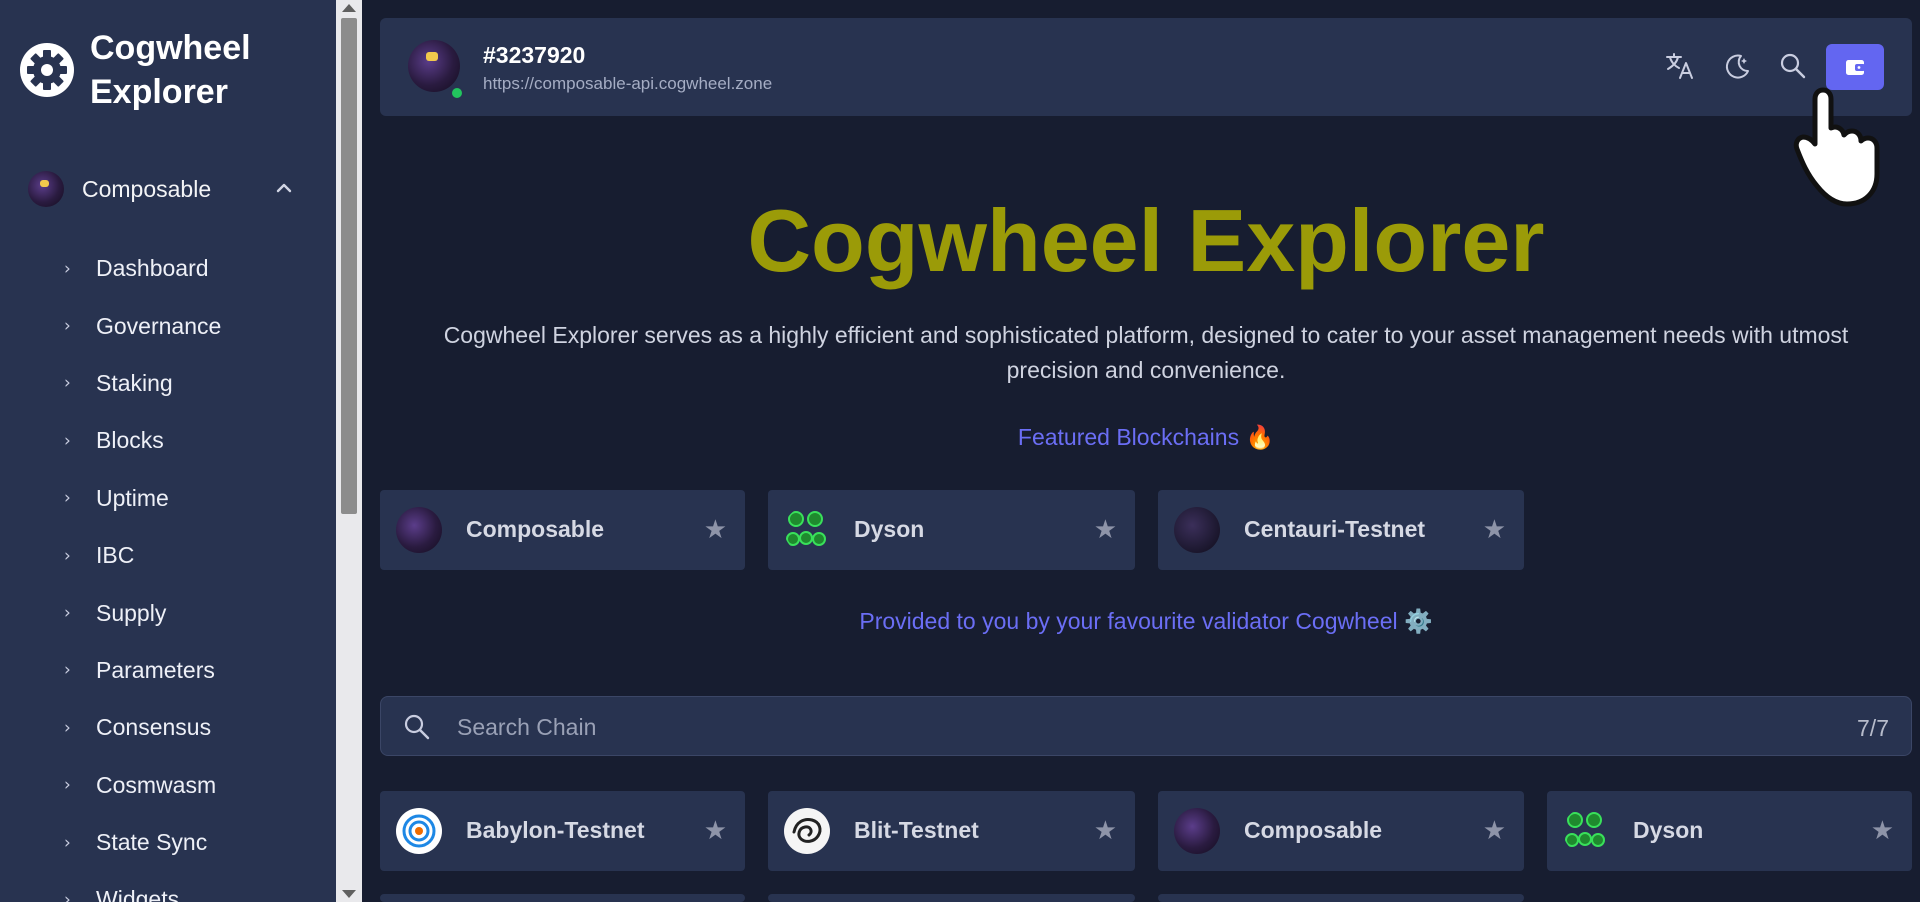 The image size is (1920, 902). I want to click on sidebar-item-label: State Sync, so click(152, 842).